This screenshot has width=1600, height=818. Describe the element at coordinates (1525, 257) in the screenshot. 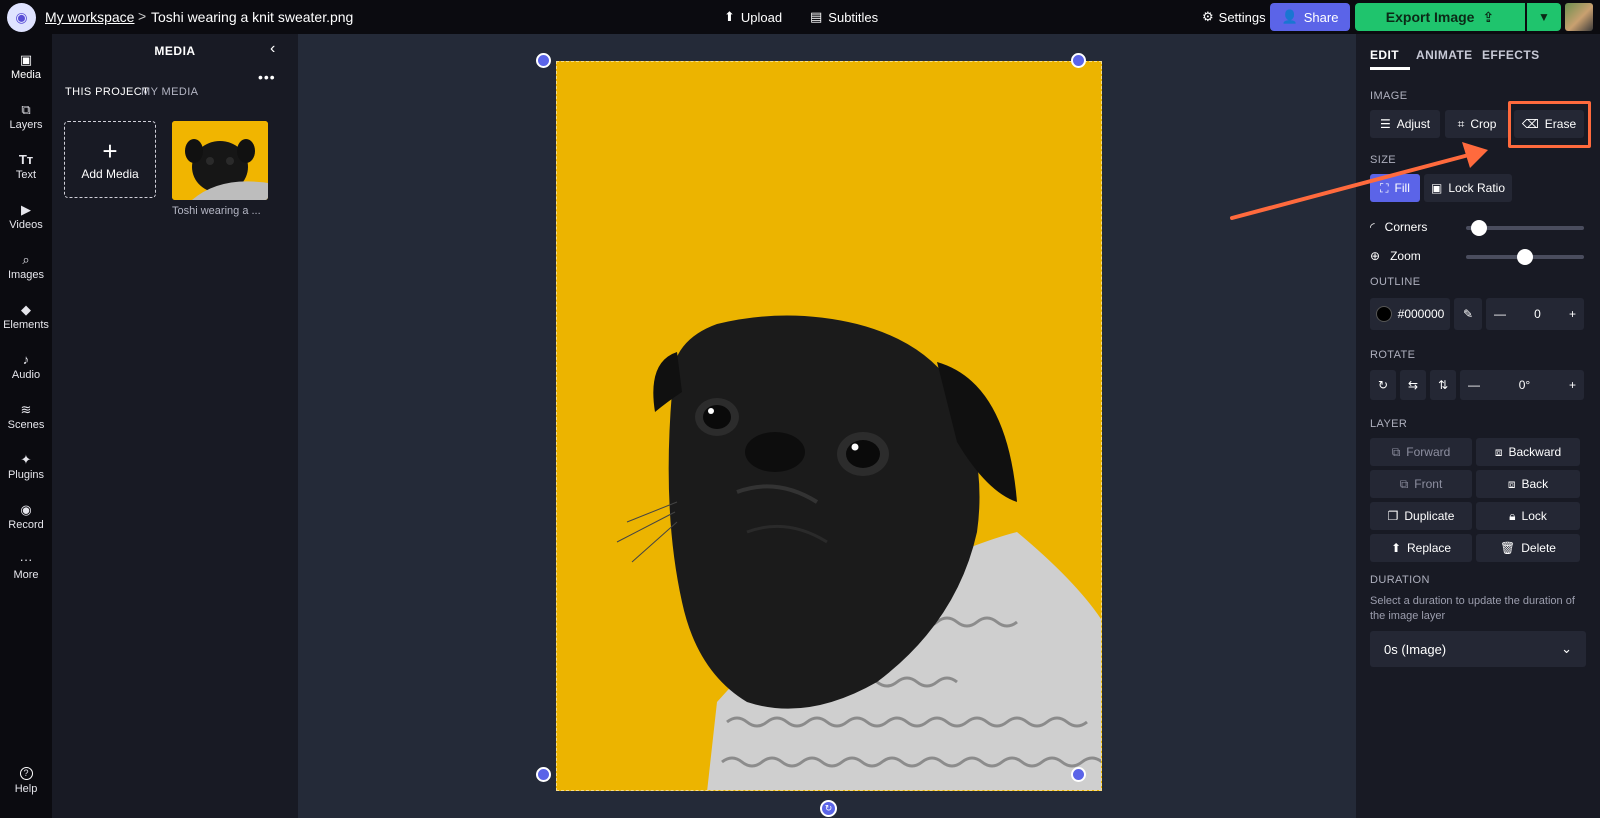

I see `zoom-slider-thumb` at that location.